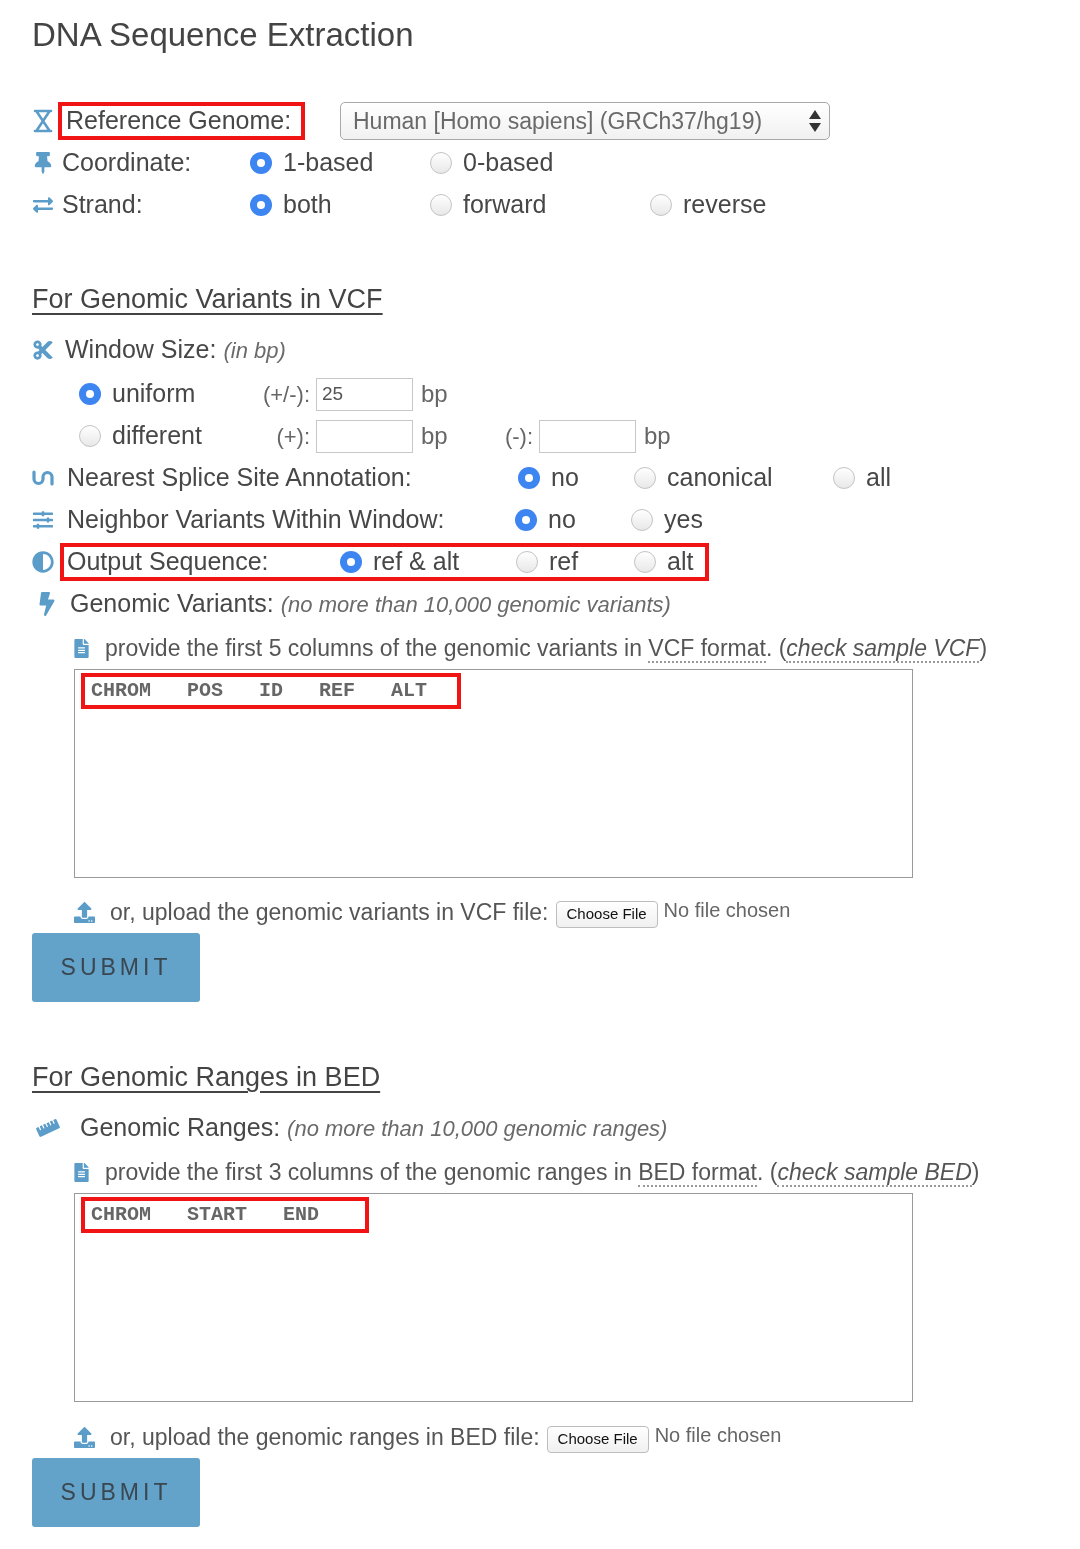 This screenshot has width=1080, height=1549. Describe the element at coordinates (720, 478) in the screenshot. I see `radio-label: canonical` at that location.